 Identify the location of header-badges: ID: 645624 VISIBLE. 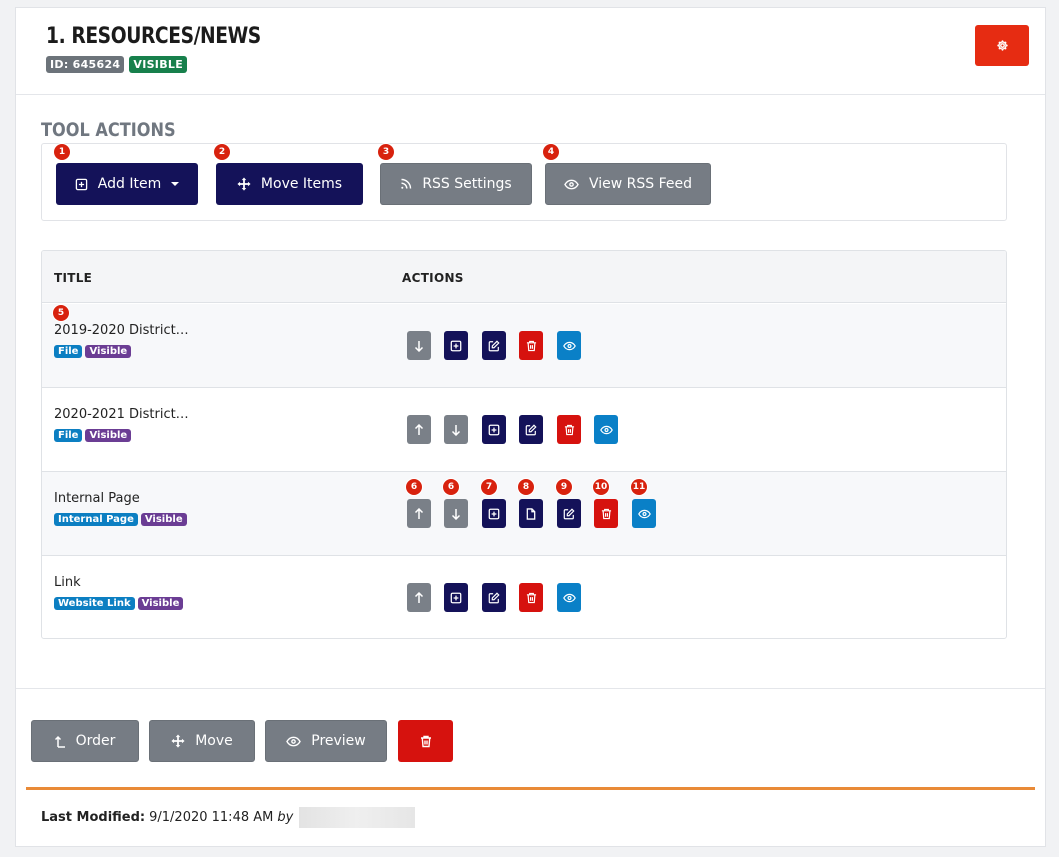
(117, 64).